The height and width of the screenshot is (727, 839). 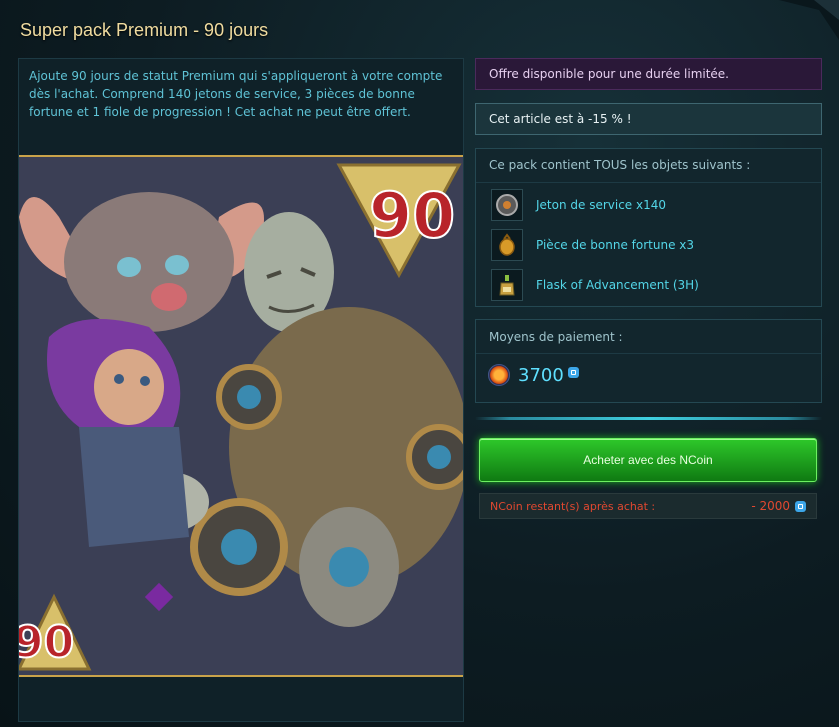 I want to click on pack-item: Jeton de service x140, so click(x=648, y=205).